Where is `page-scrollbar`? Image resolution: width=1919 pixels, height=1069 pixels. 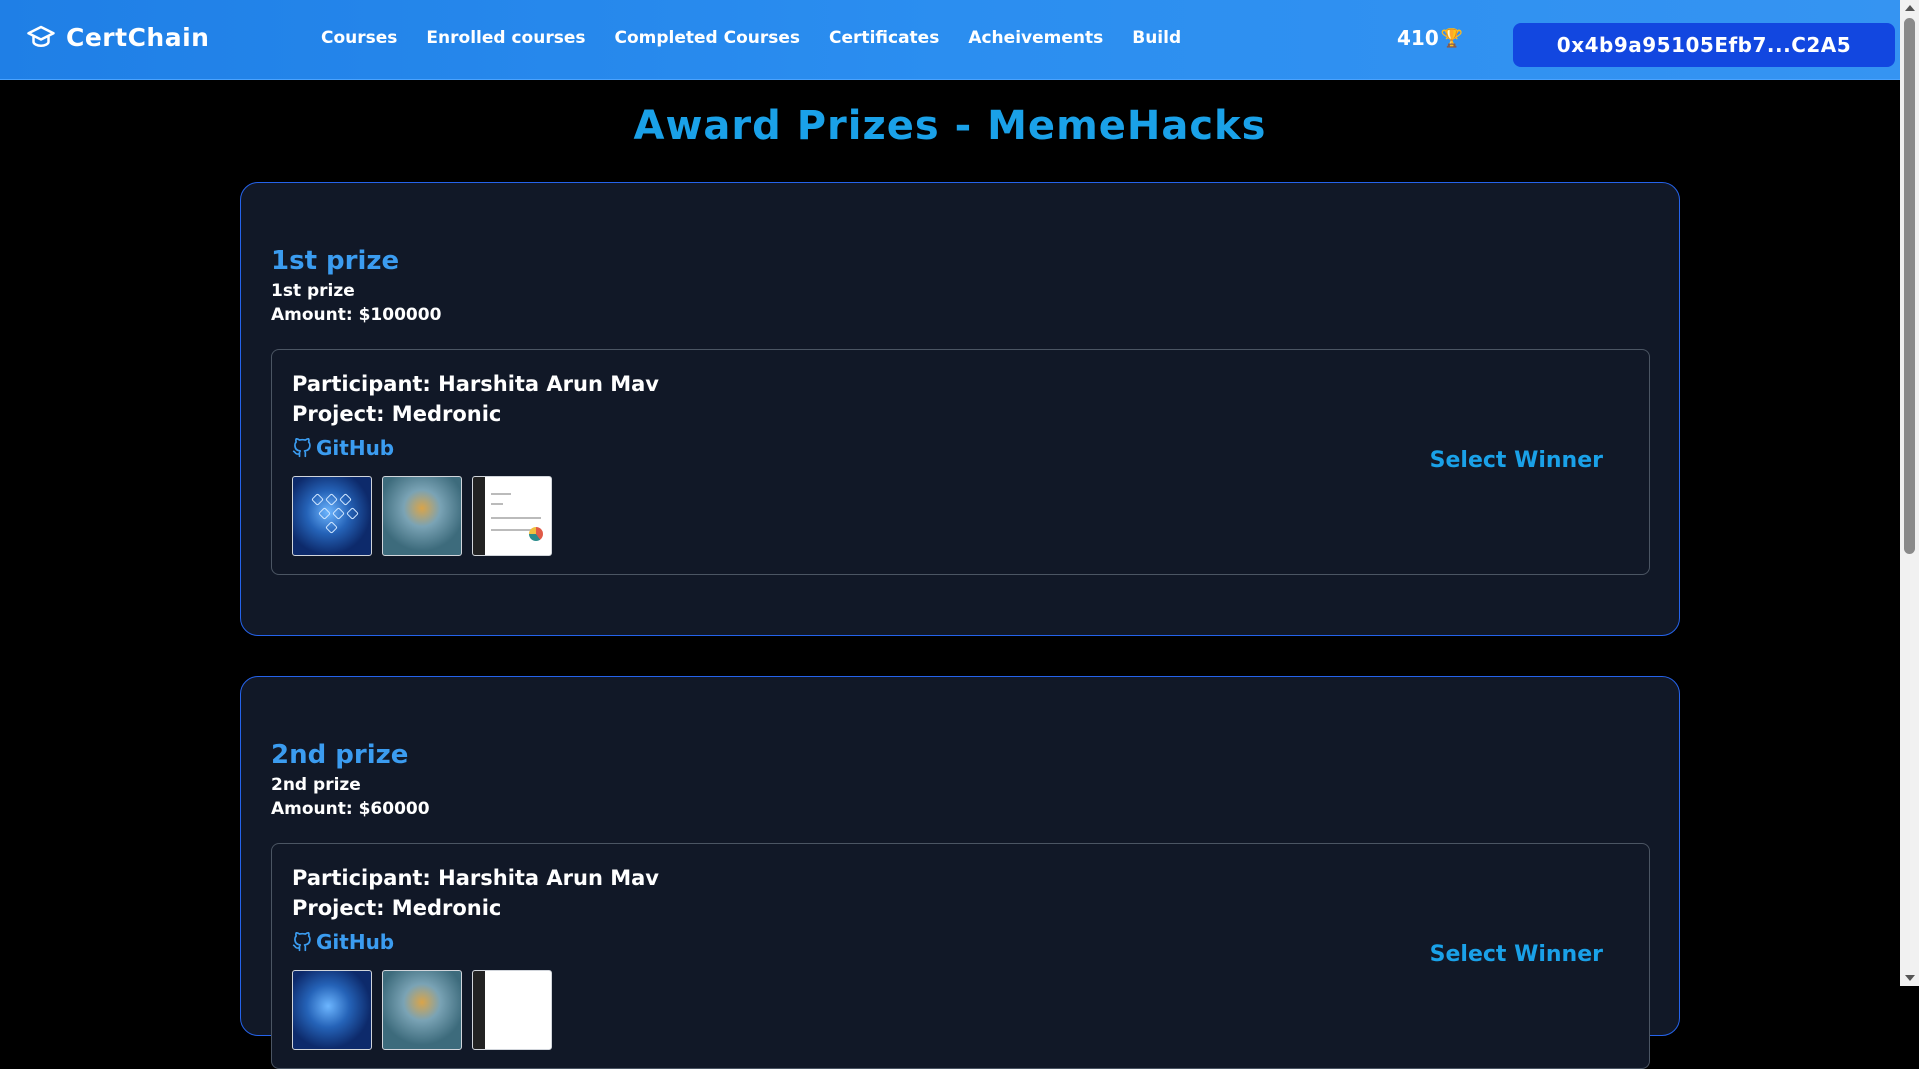
page-scrollbar is located at coordinates (1909, 493).